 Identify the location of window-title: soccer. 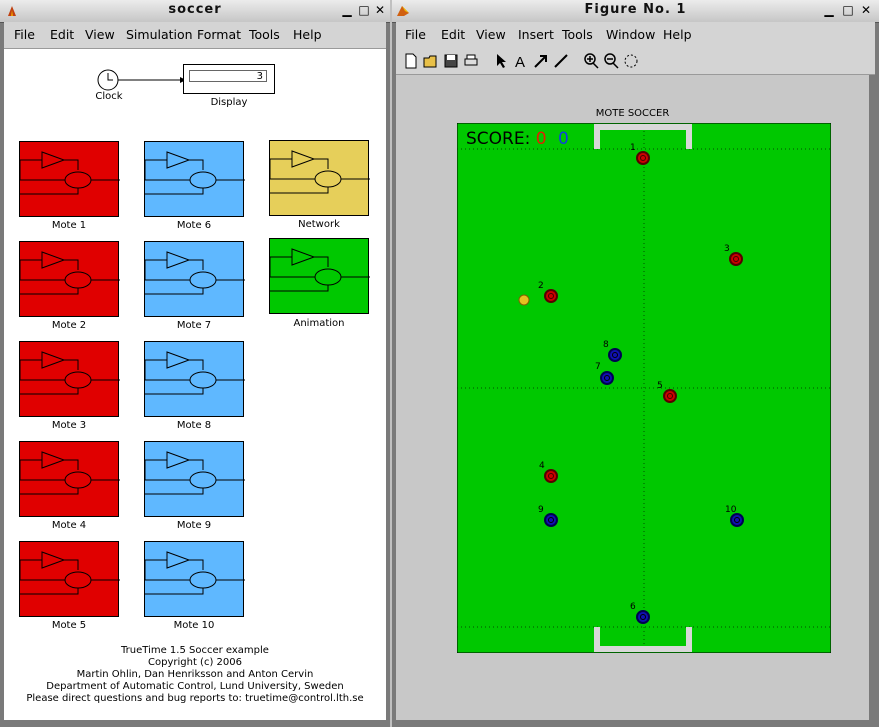
(195, 9).